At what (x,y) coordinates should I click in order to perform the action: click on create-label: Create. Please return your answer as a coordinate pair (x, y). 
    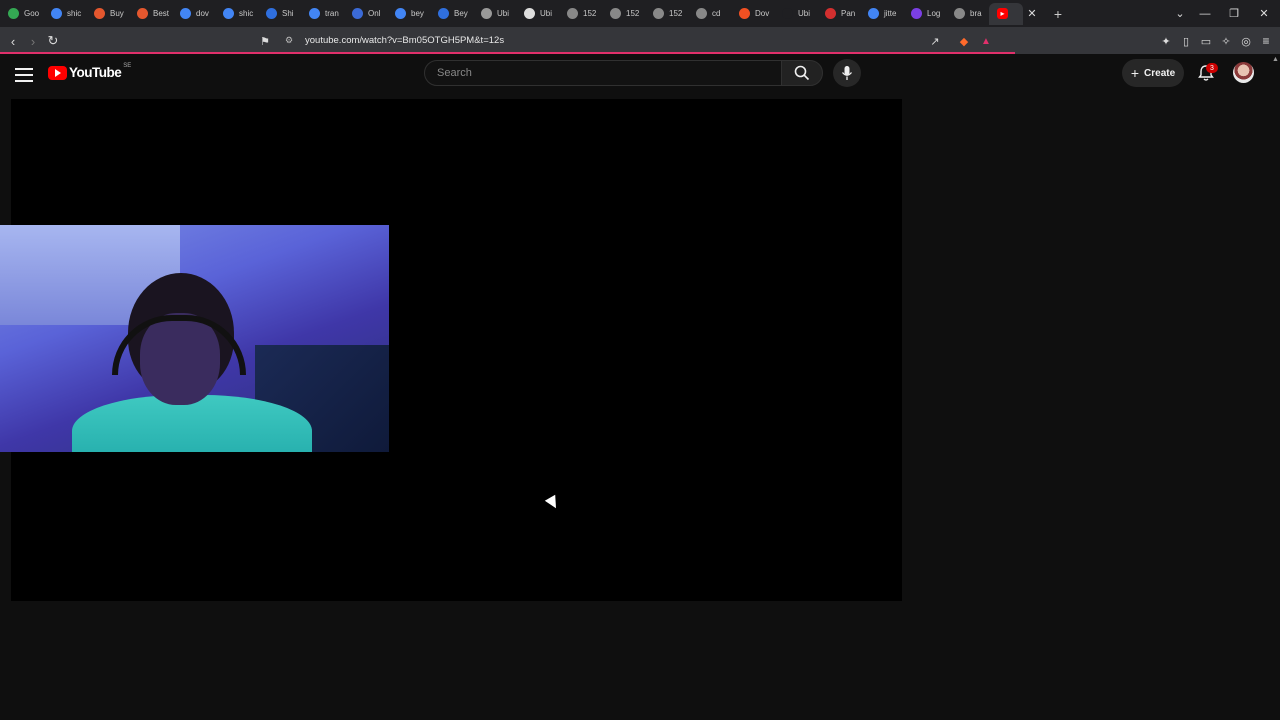
    Looking at the image, I should click on (1160, 73).